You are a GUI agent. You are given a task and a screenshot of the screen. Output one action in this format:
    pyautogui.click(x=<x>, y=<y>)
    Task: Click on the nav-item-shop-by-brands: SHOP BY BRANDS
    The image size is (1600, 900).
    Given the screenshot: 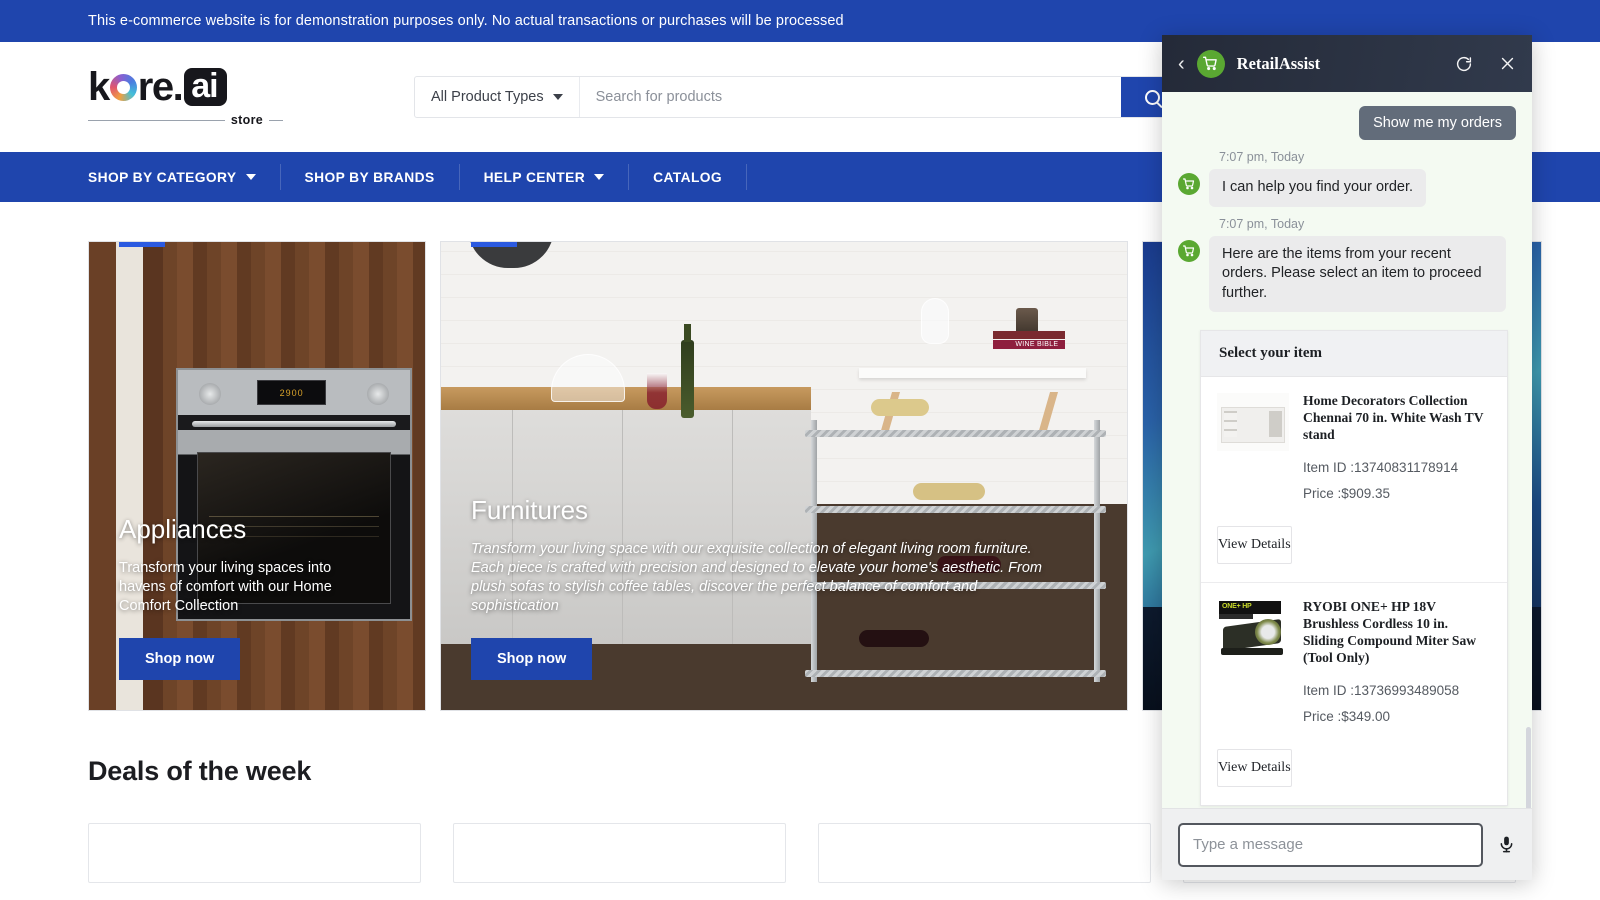 What is the action you would take?
    pyautogui.click(x=370, y=177)
    